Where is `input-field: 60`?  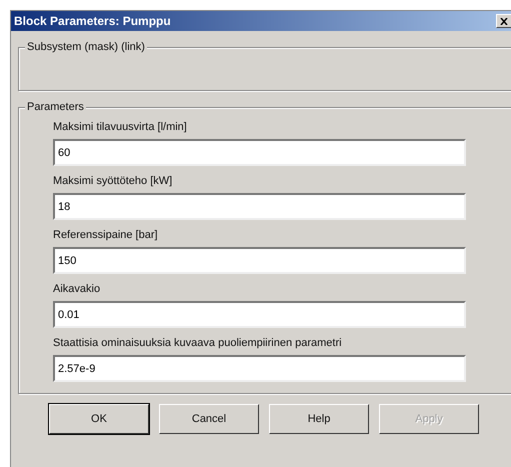
input-field: 60 is located at coordinates (259, 152).